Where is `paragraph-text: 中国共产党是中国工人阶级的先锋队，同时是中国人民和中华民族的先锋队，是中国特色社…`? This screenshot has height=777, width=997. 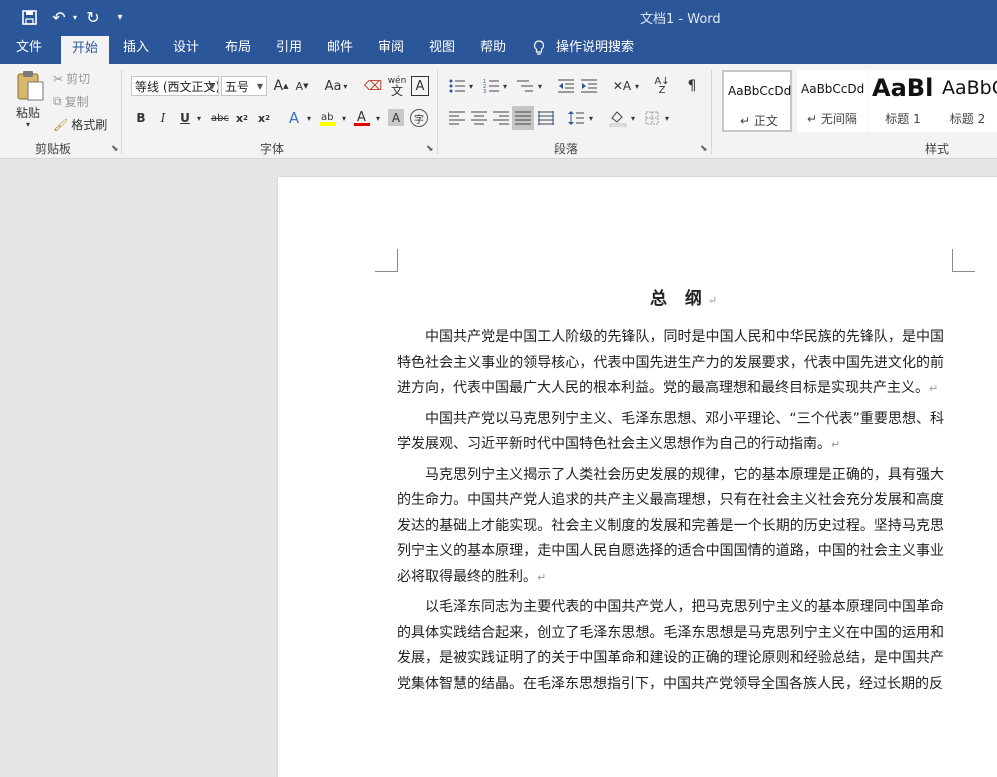
paragraph-text: 中国共产党是中国工人阶级的先锋队，同时是中国人民和中华民族的先锋队，是中国特色社… is located at coordinates (670, 362).